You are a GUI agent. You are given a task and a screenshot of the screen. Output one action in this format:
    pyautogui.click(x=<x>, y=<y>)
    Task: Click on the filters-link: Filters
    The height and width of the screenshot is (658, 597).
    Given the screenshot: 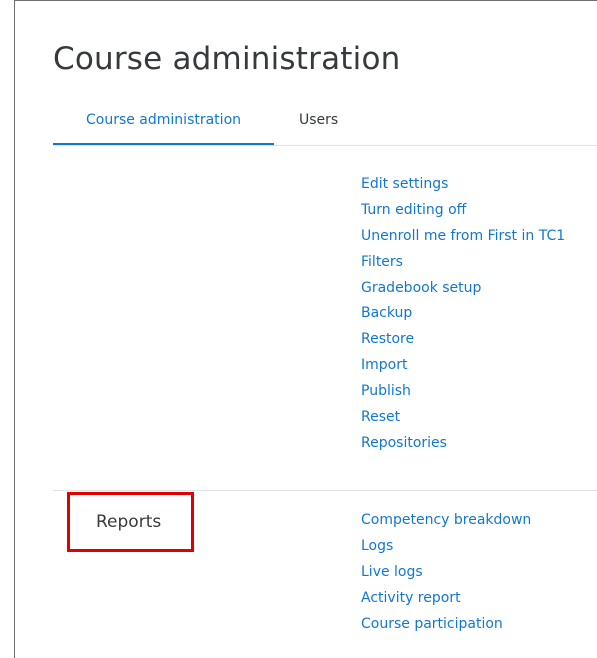 What is the action you would take?
    pyautogui.click(x=463, y=263)
    